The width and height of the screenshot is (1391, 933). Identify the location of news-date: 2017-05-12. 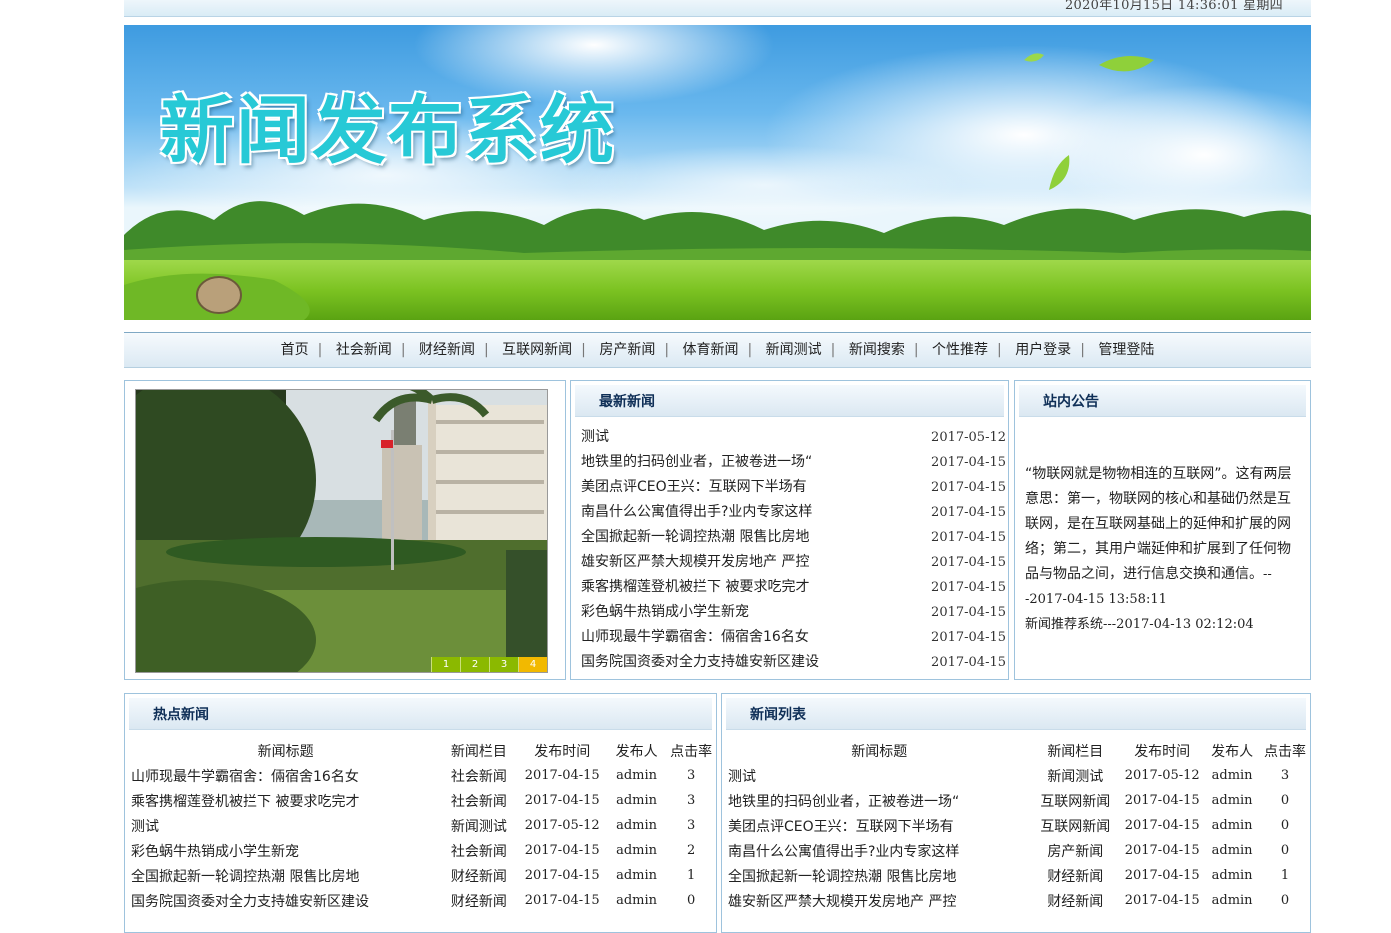
(968, 437).